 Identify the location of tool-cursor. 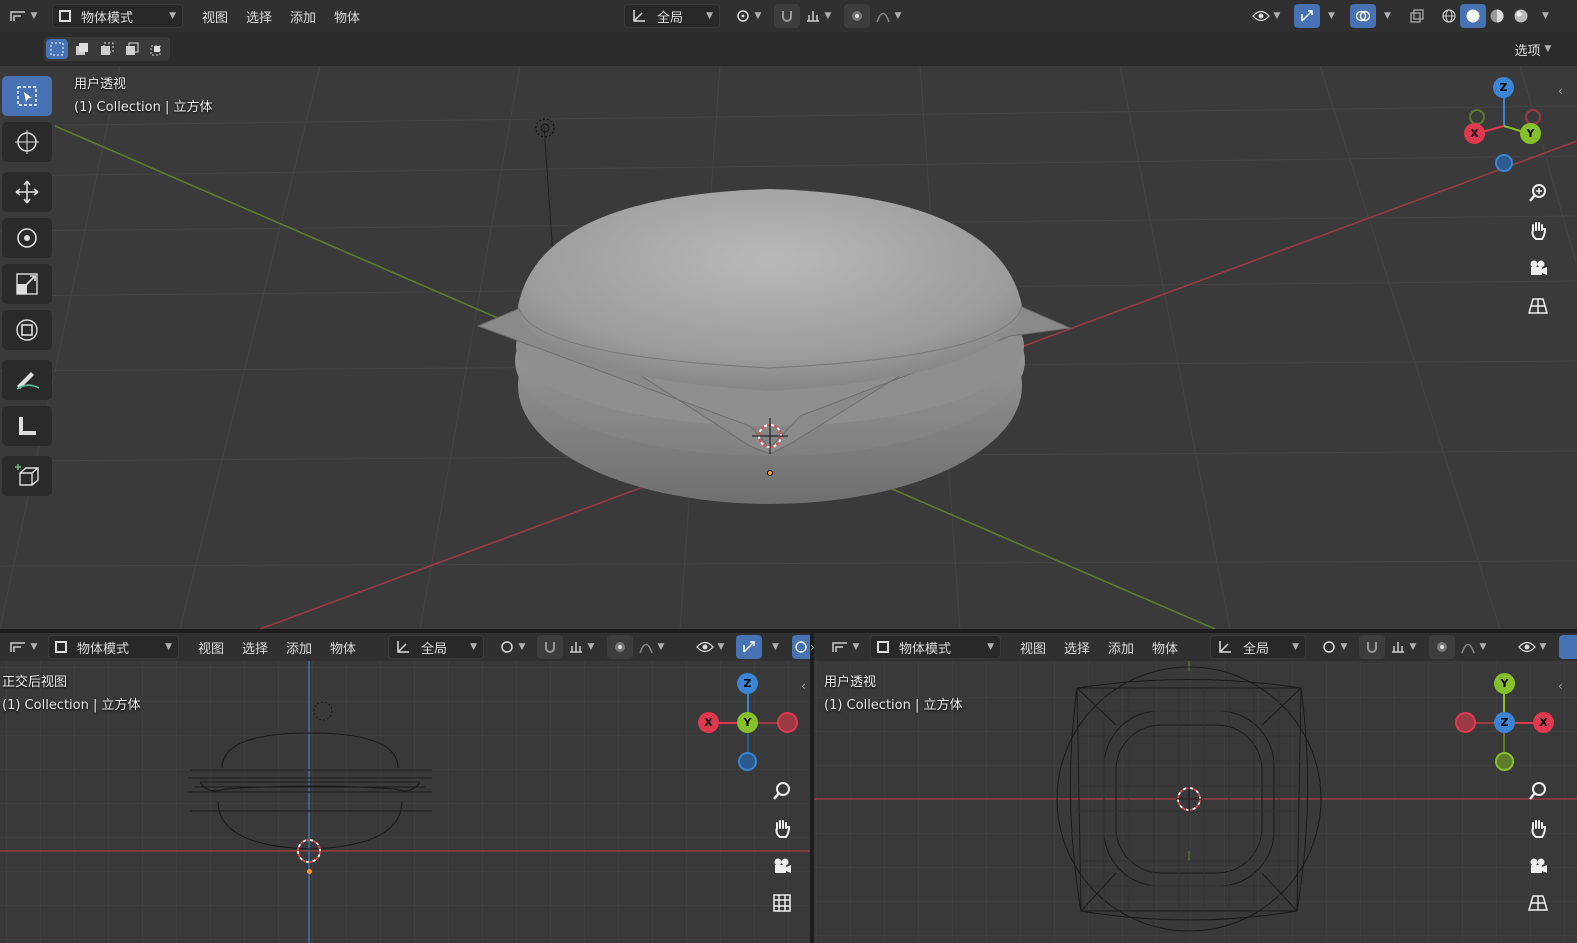
(27, 142).